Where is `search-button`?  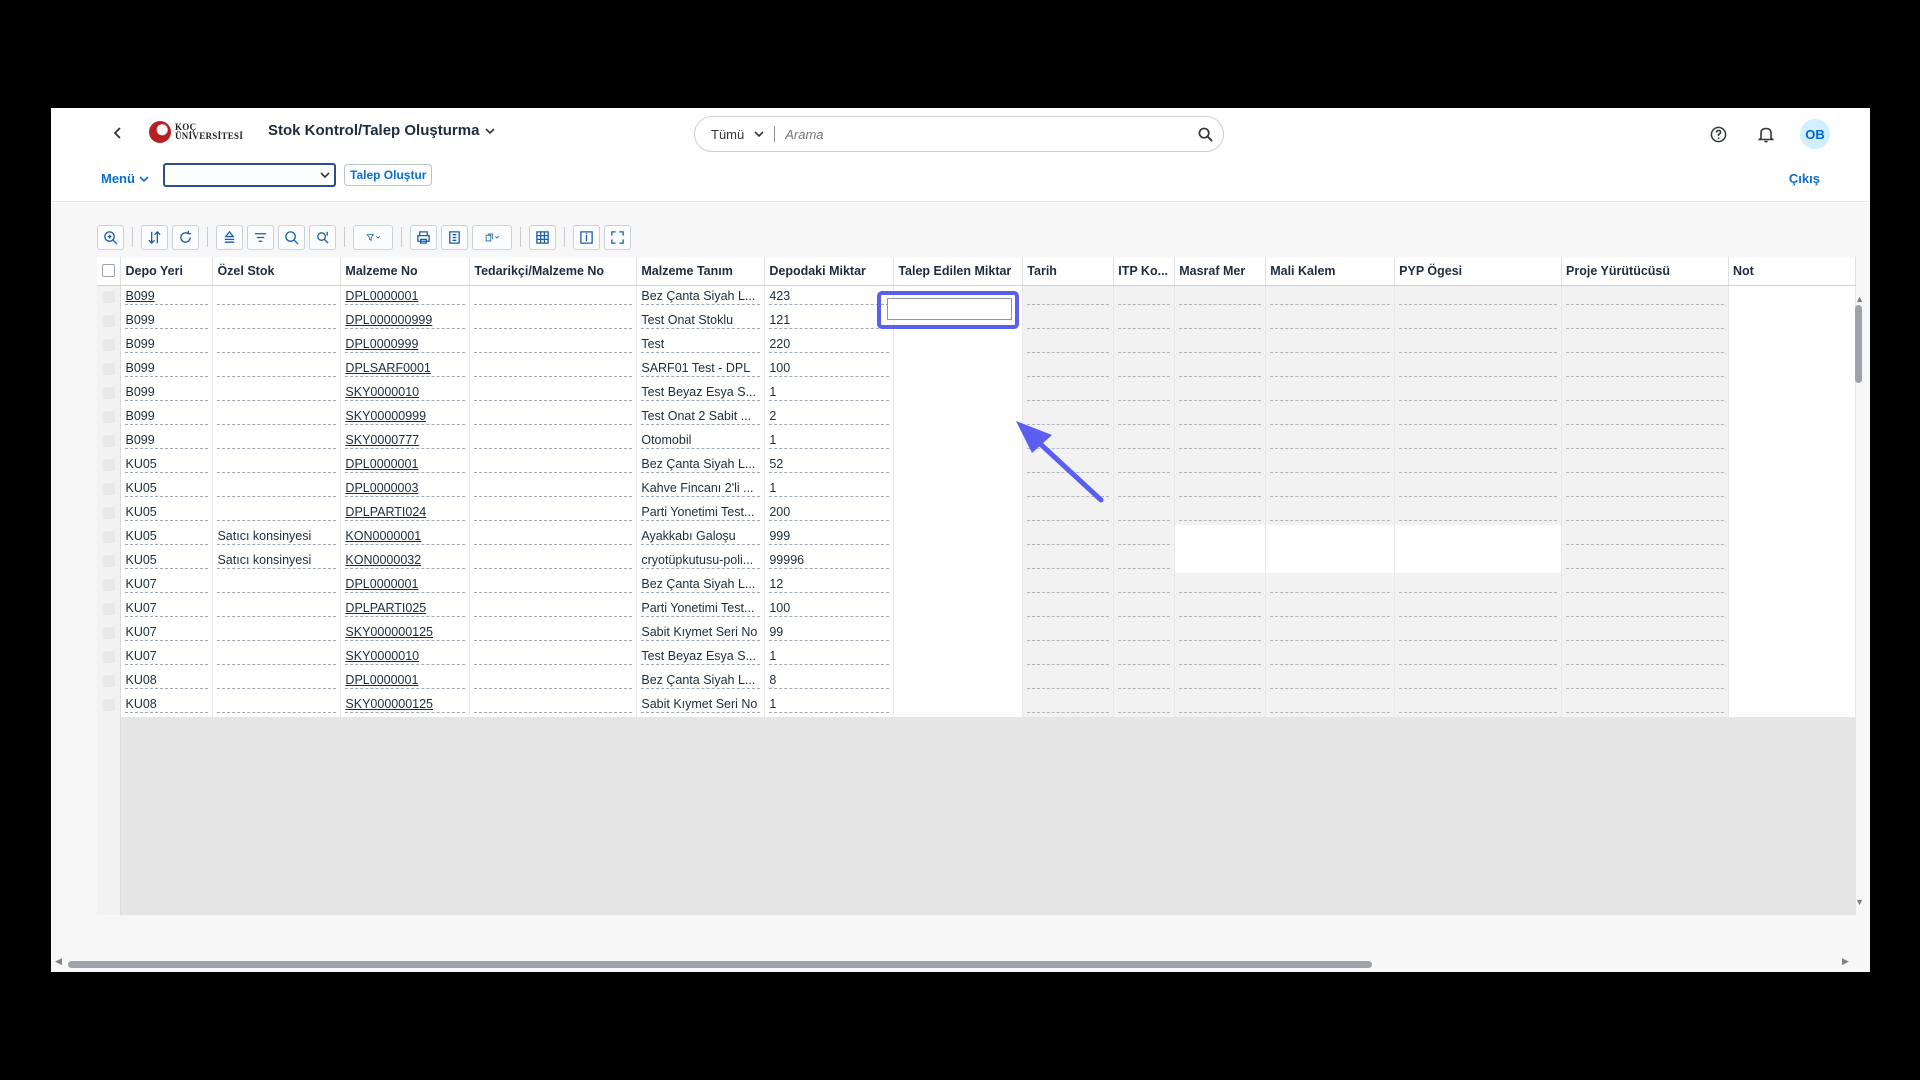 search-button is located at coordinates (1205, 134).